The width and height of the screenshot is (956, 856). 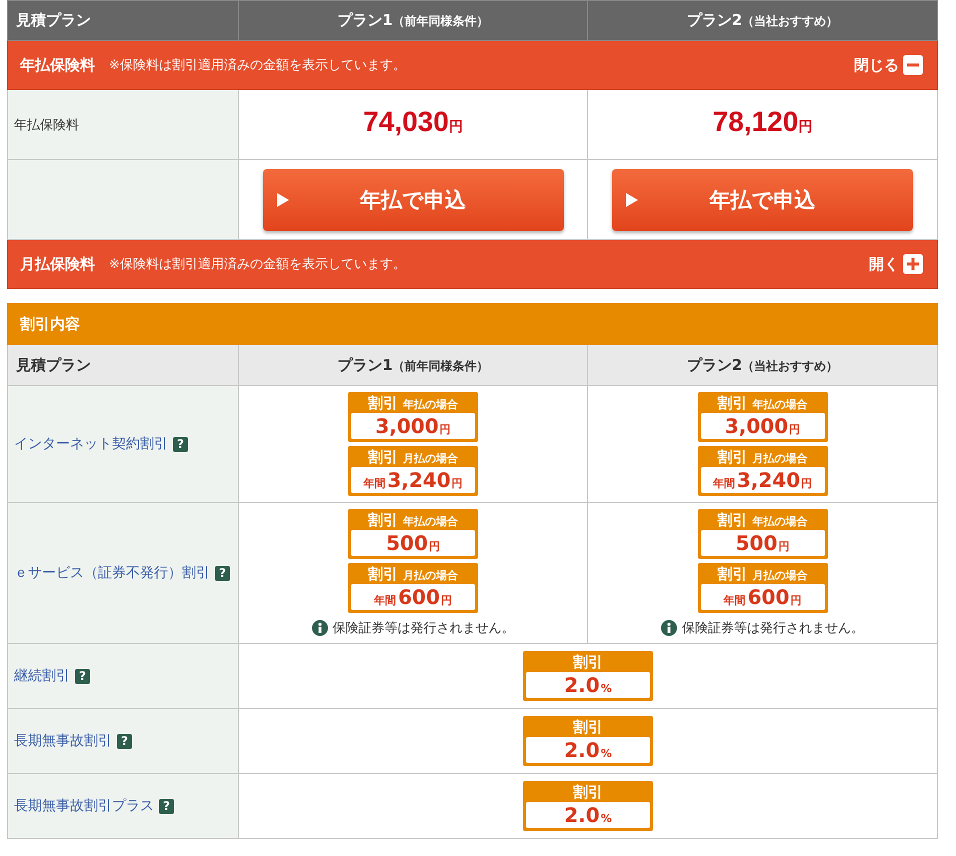 I want to click on plus-icon, so click(x=913, y=264).